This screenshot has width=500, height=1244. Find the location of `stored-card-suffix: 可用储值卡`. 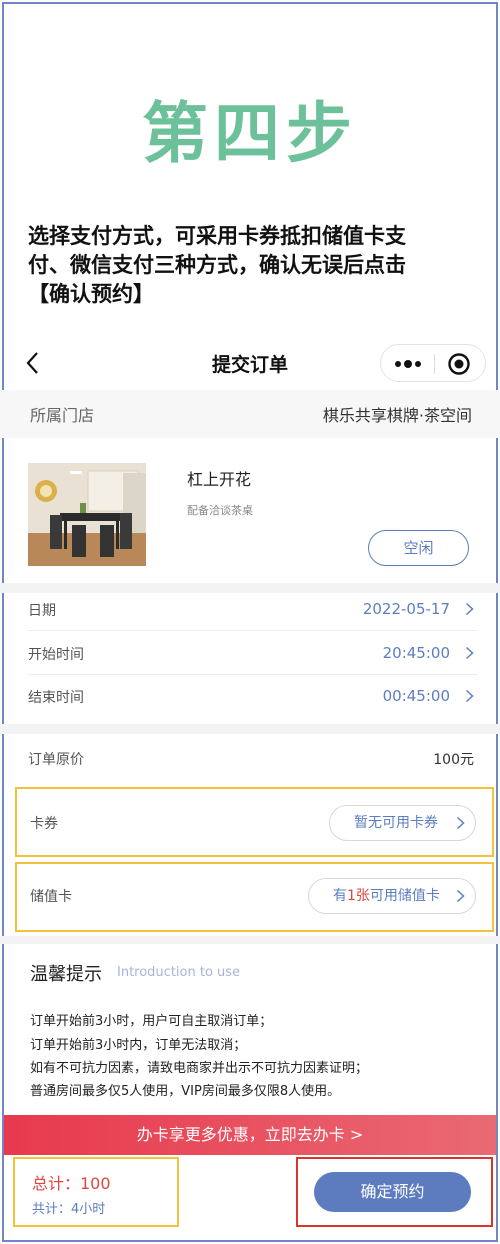

stored-card-suffix: 可用储值卡 is located at coordinates (404, 896).